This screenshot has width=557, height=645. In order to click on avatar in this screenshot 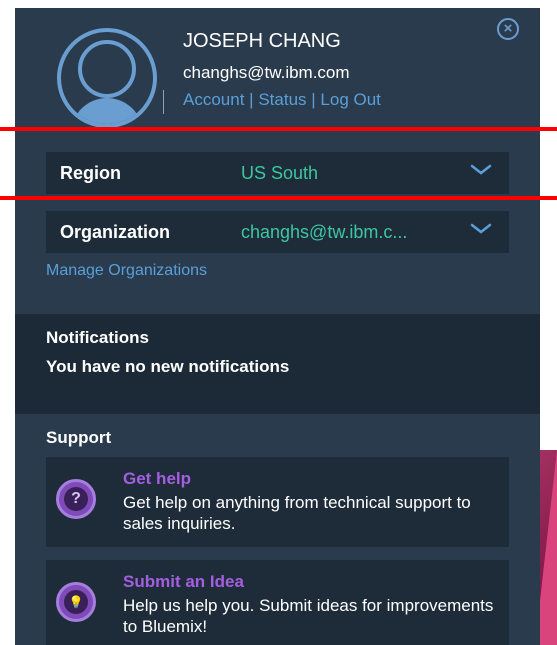, I will do `click(107, 78)`.